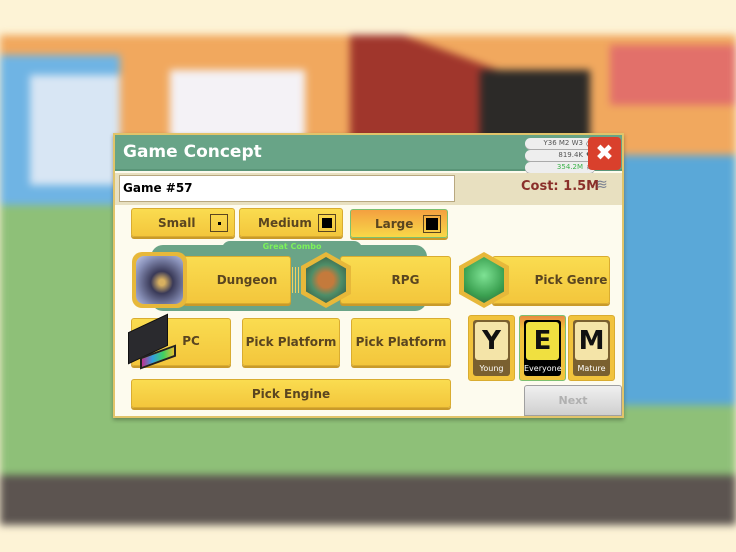 The width and height of the screenshot is (736, 552). I want to click on game-name-input: Game #57, so click(287, 188).